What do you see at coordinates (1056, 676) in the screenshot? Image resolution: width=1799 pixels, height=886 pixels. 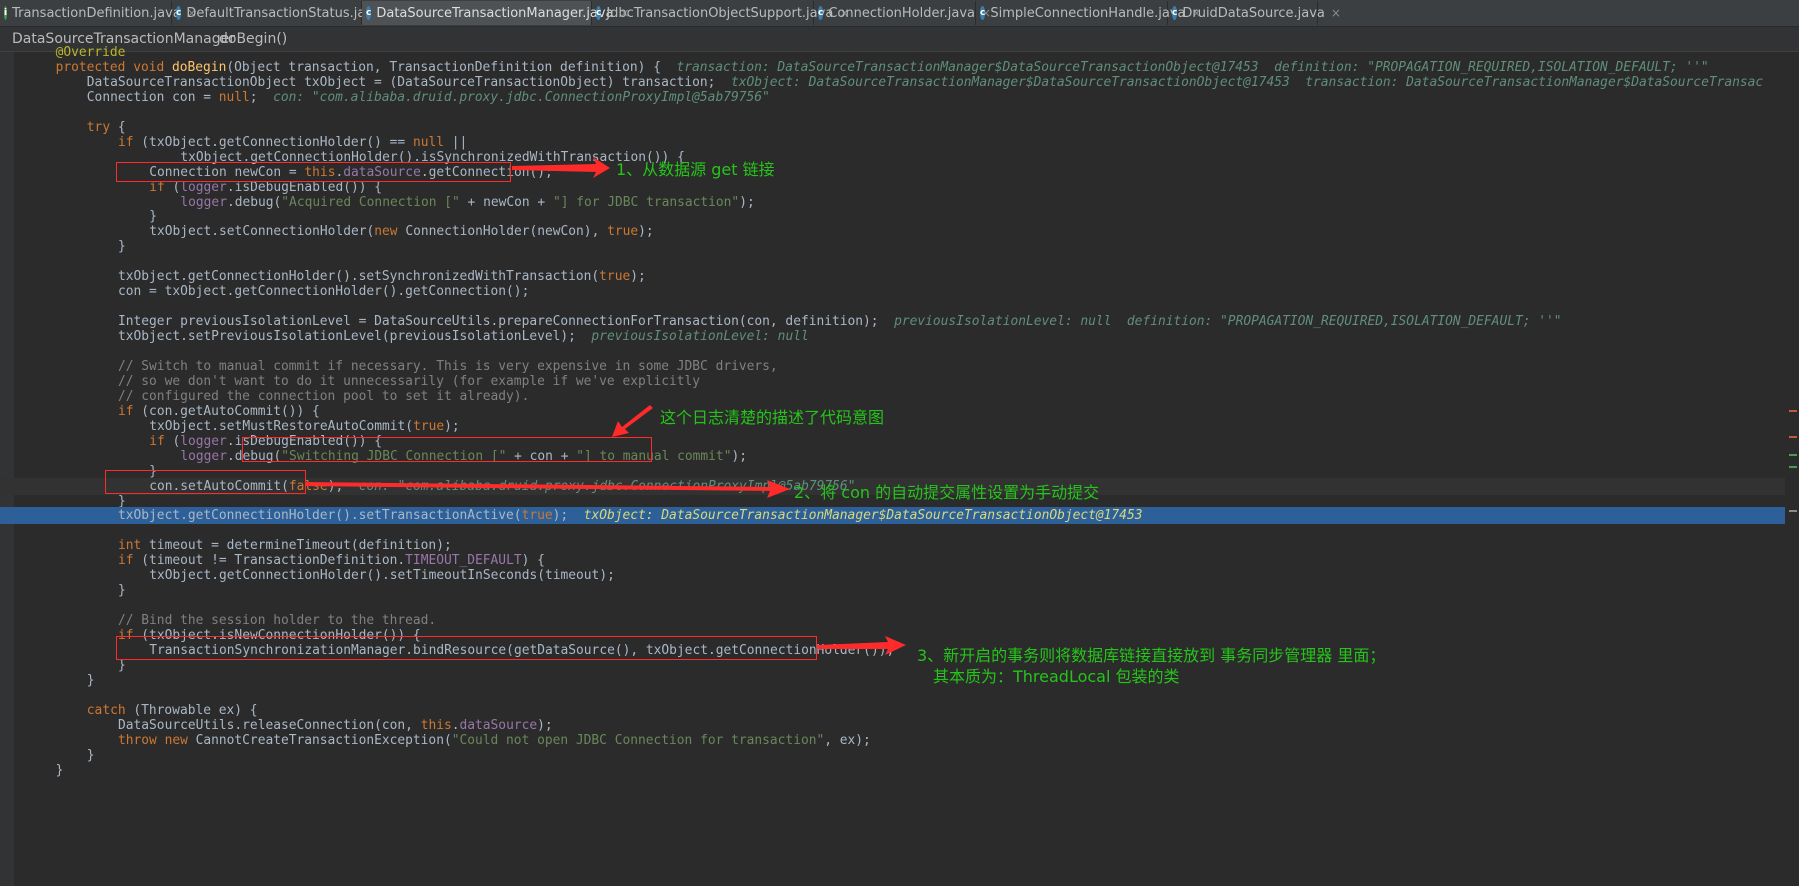 I see `annotation-3-line2: 其本质为：ThreadLocal 包装的类` at bounding box center [1056, 676].